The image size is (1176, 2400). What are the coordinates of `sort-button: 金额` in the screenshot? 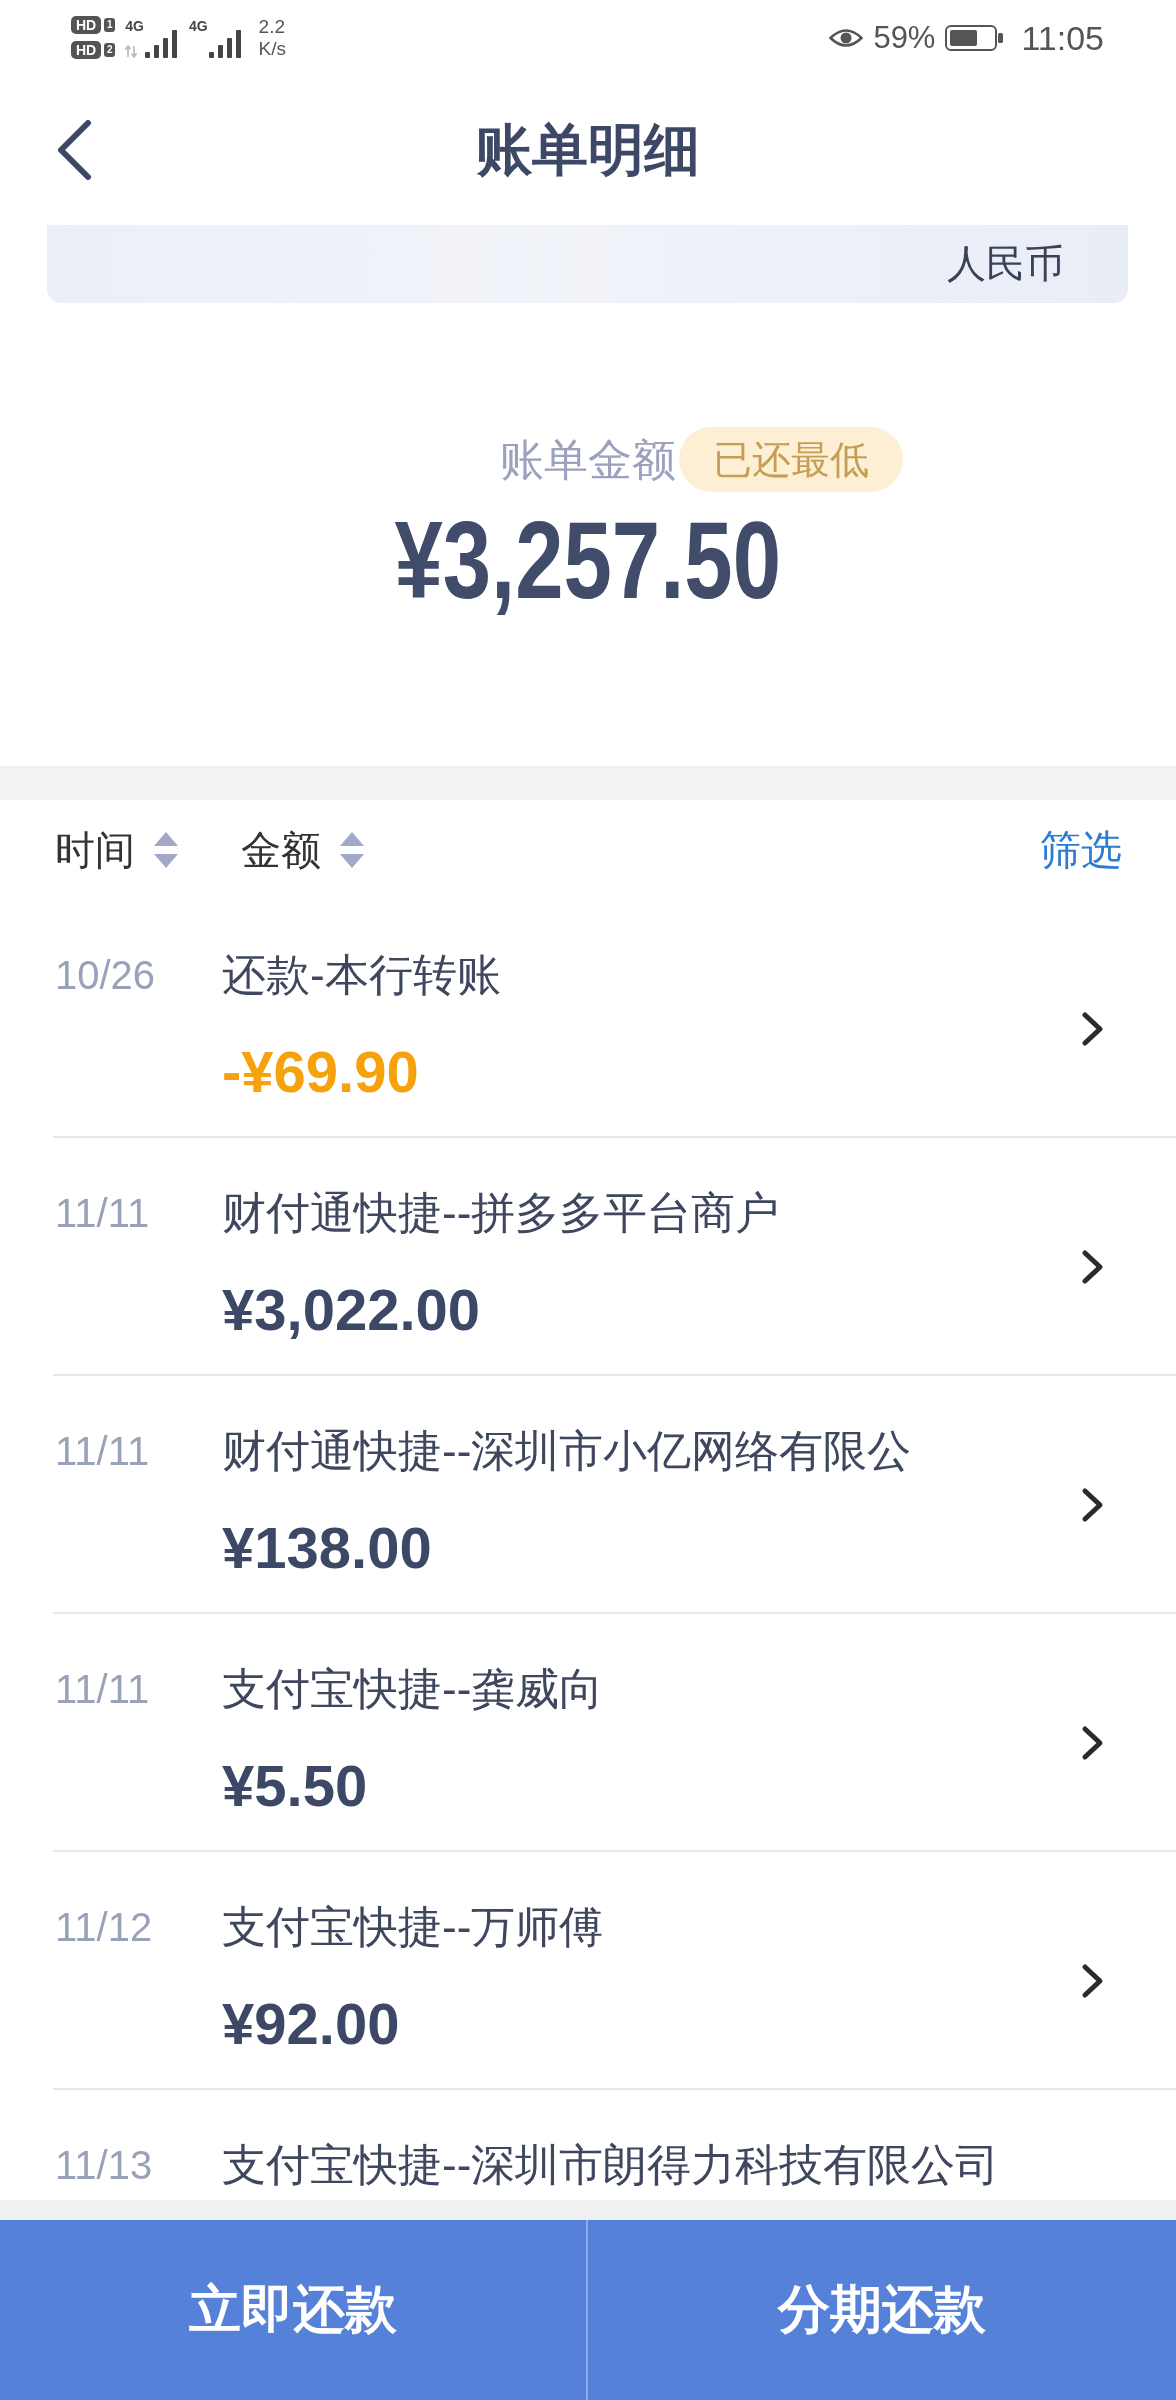 It's located at (303, 850).